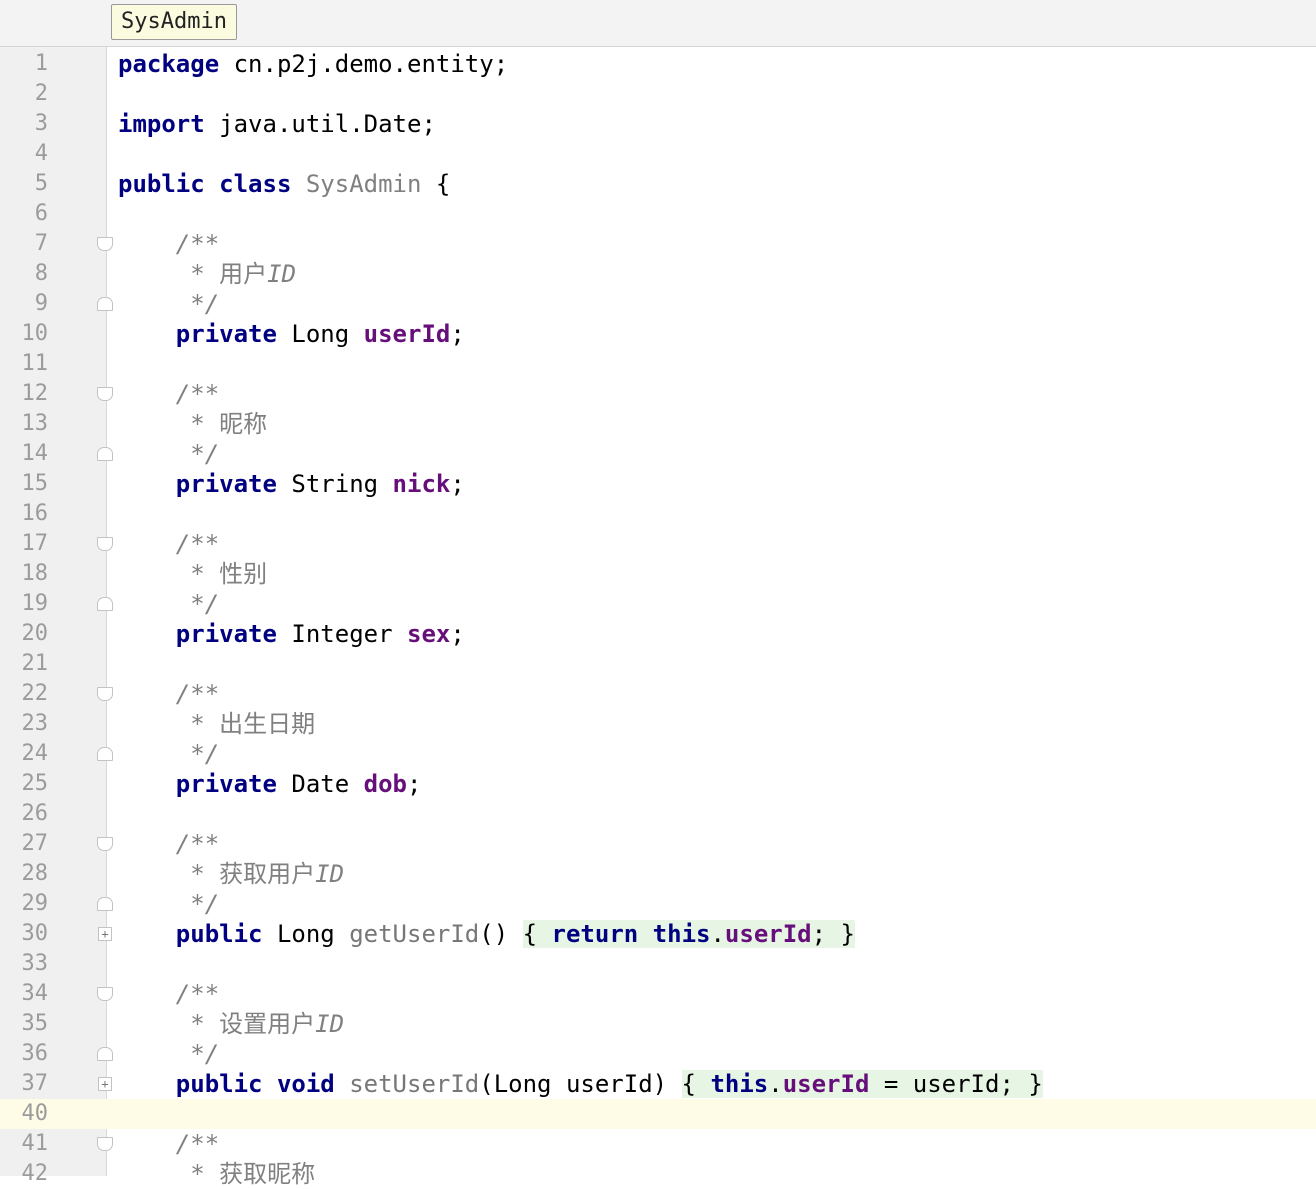  I want to click on code-token: 性别, so click(243, 574).